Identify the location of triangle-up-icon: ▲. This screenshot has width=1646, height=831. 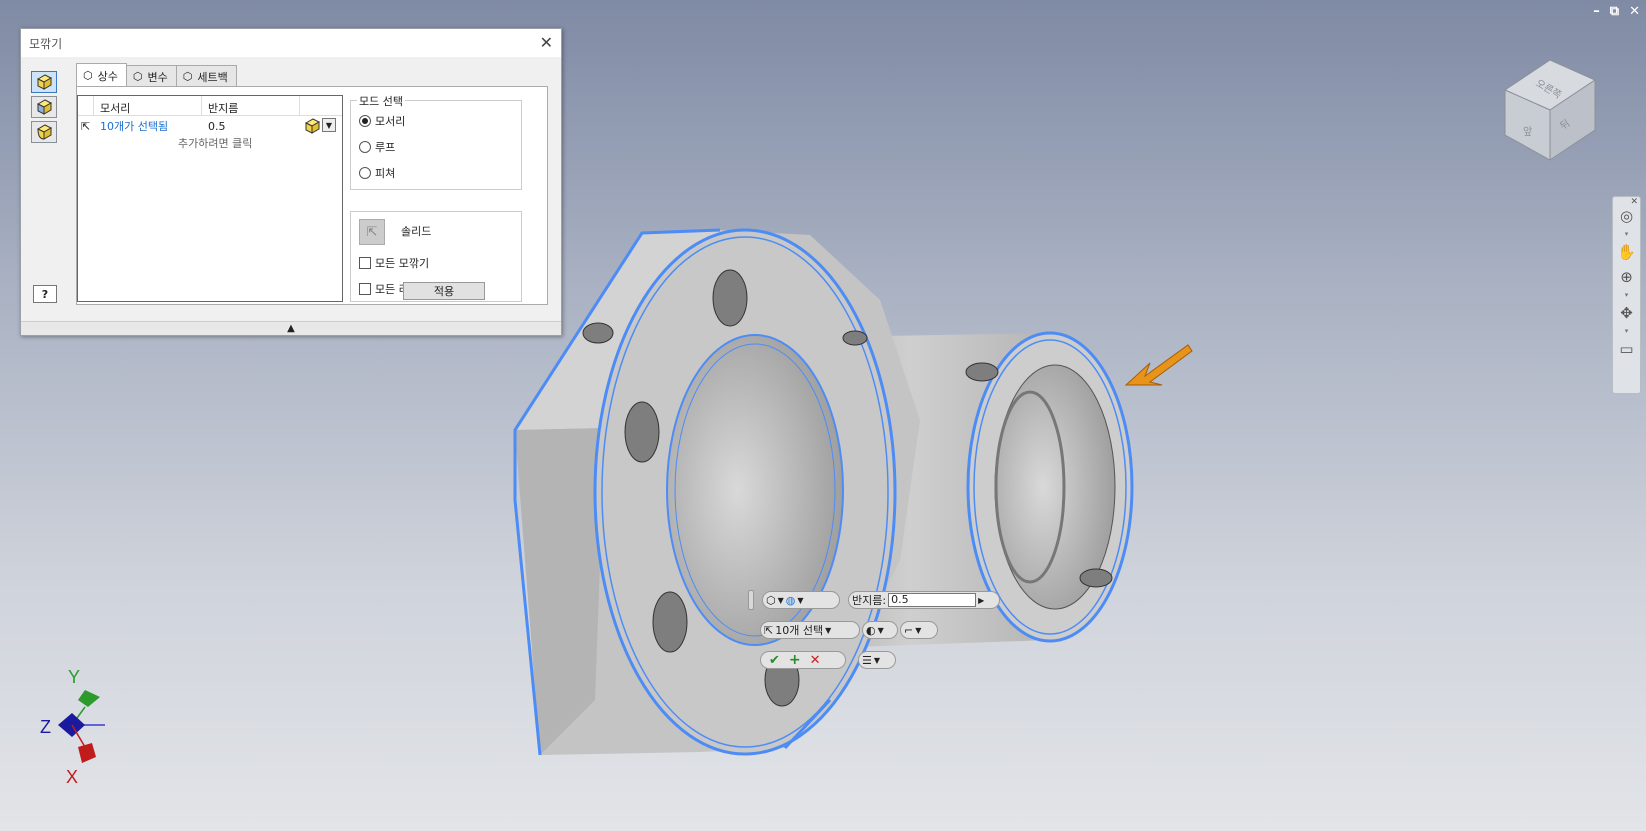
(291, 328).